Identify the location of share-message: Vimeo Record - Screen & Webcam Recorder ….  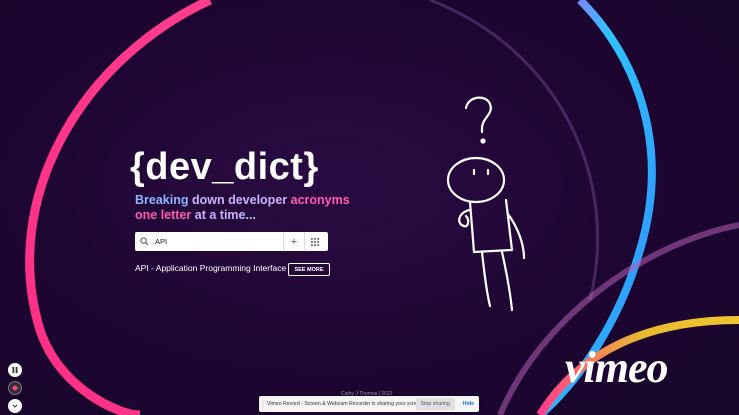
(341, 404).